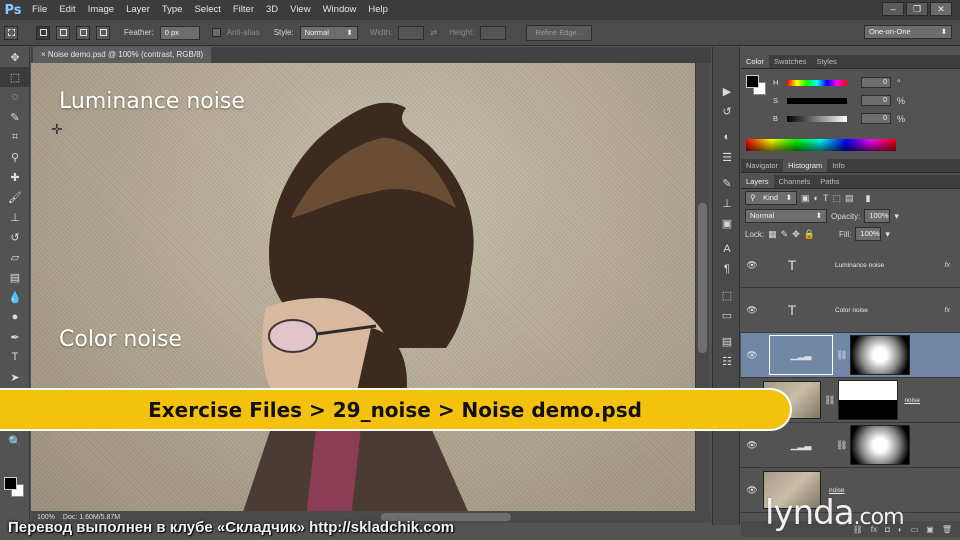 The image size is (960, 540). What do you see at coordinates (172, 10) in the screenshot?
I see `menu-type: Type` at bounding box center [172, 10].